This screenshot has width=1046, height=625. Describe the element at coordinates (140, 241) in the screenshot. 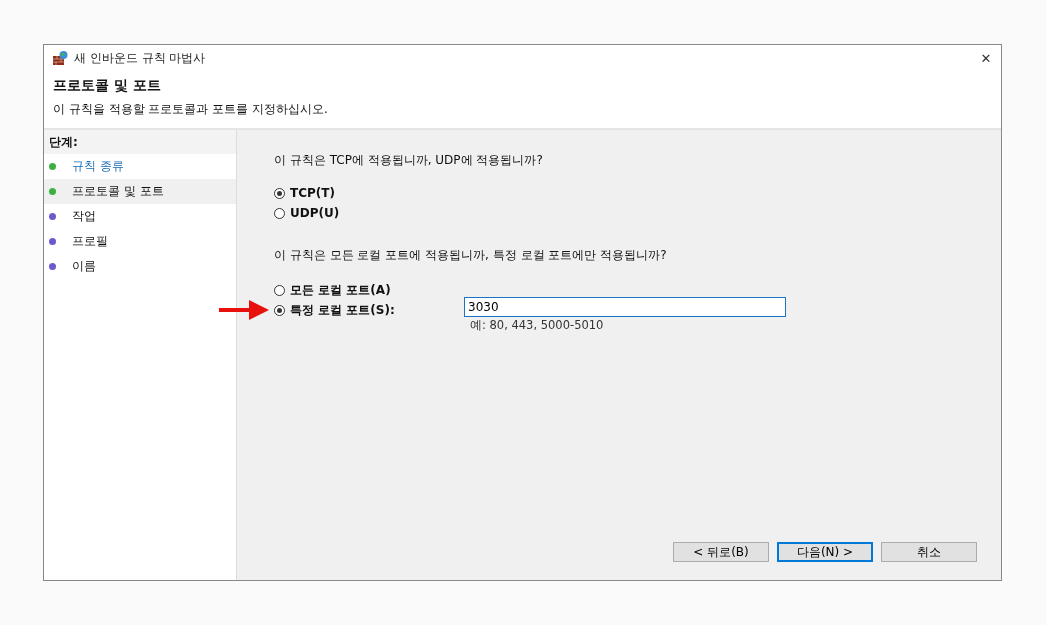

I see `step-item: 프로필` at that location.